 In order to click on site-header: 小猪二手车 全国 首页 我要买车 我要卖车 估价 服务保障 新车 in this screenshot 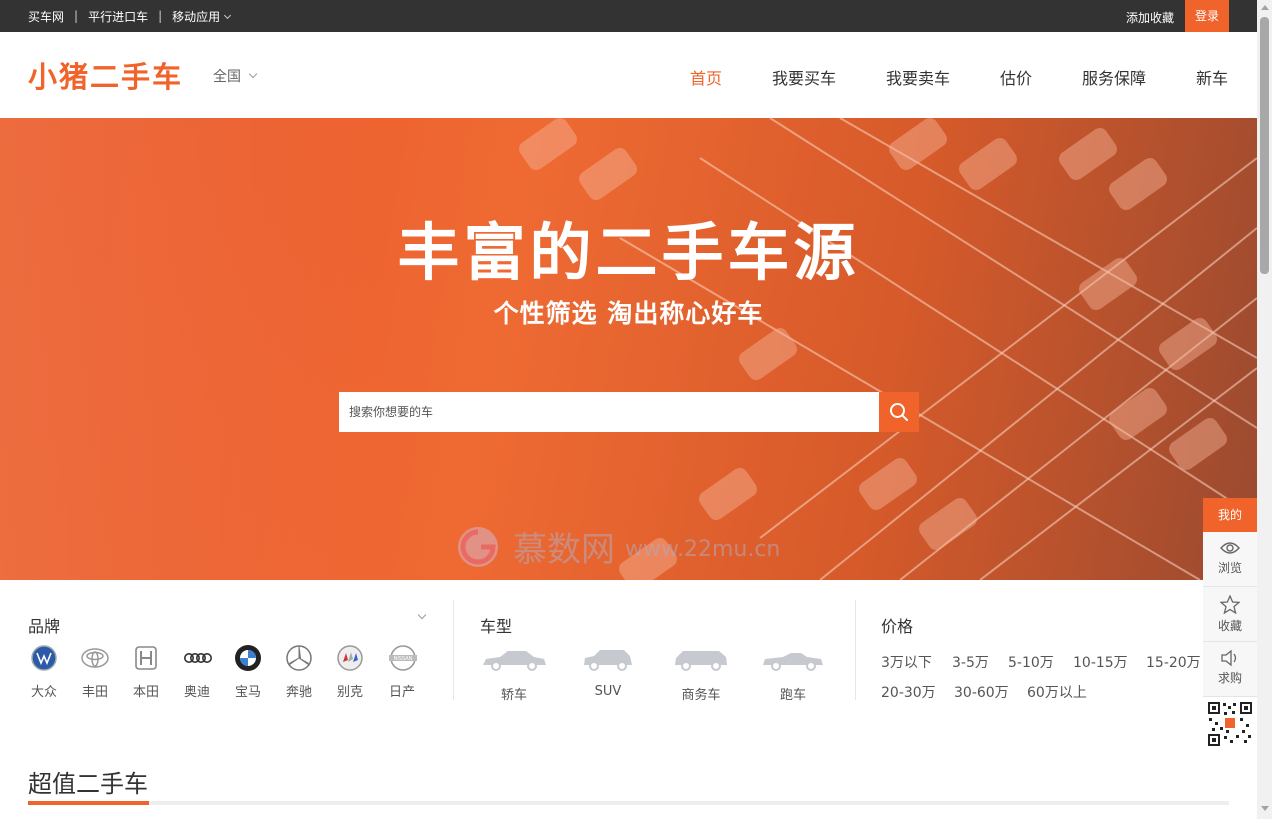, I will do `click(628, 75)`.